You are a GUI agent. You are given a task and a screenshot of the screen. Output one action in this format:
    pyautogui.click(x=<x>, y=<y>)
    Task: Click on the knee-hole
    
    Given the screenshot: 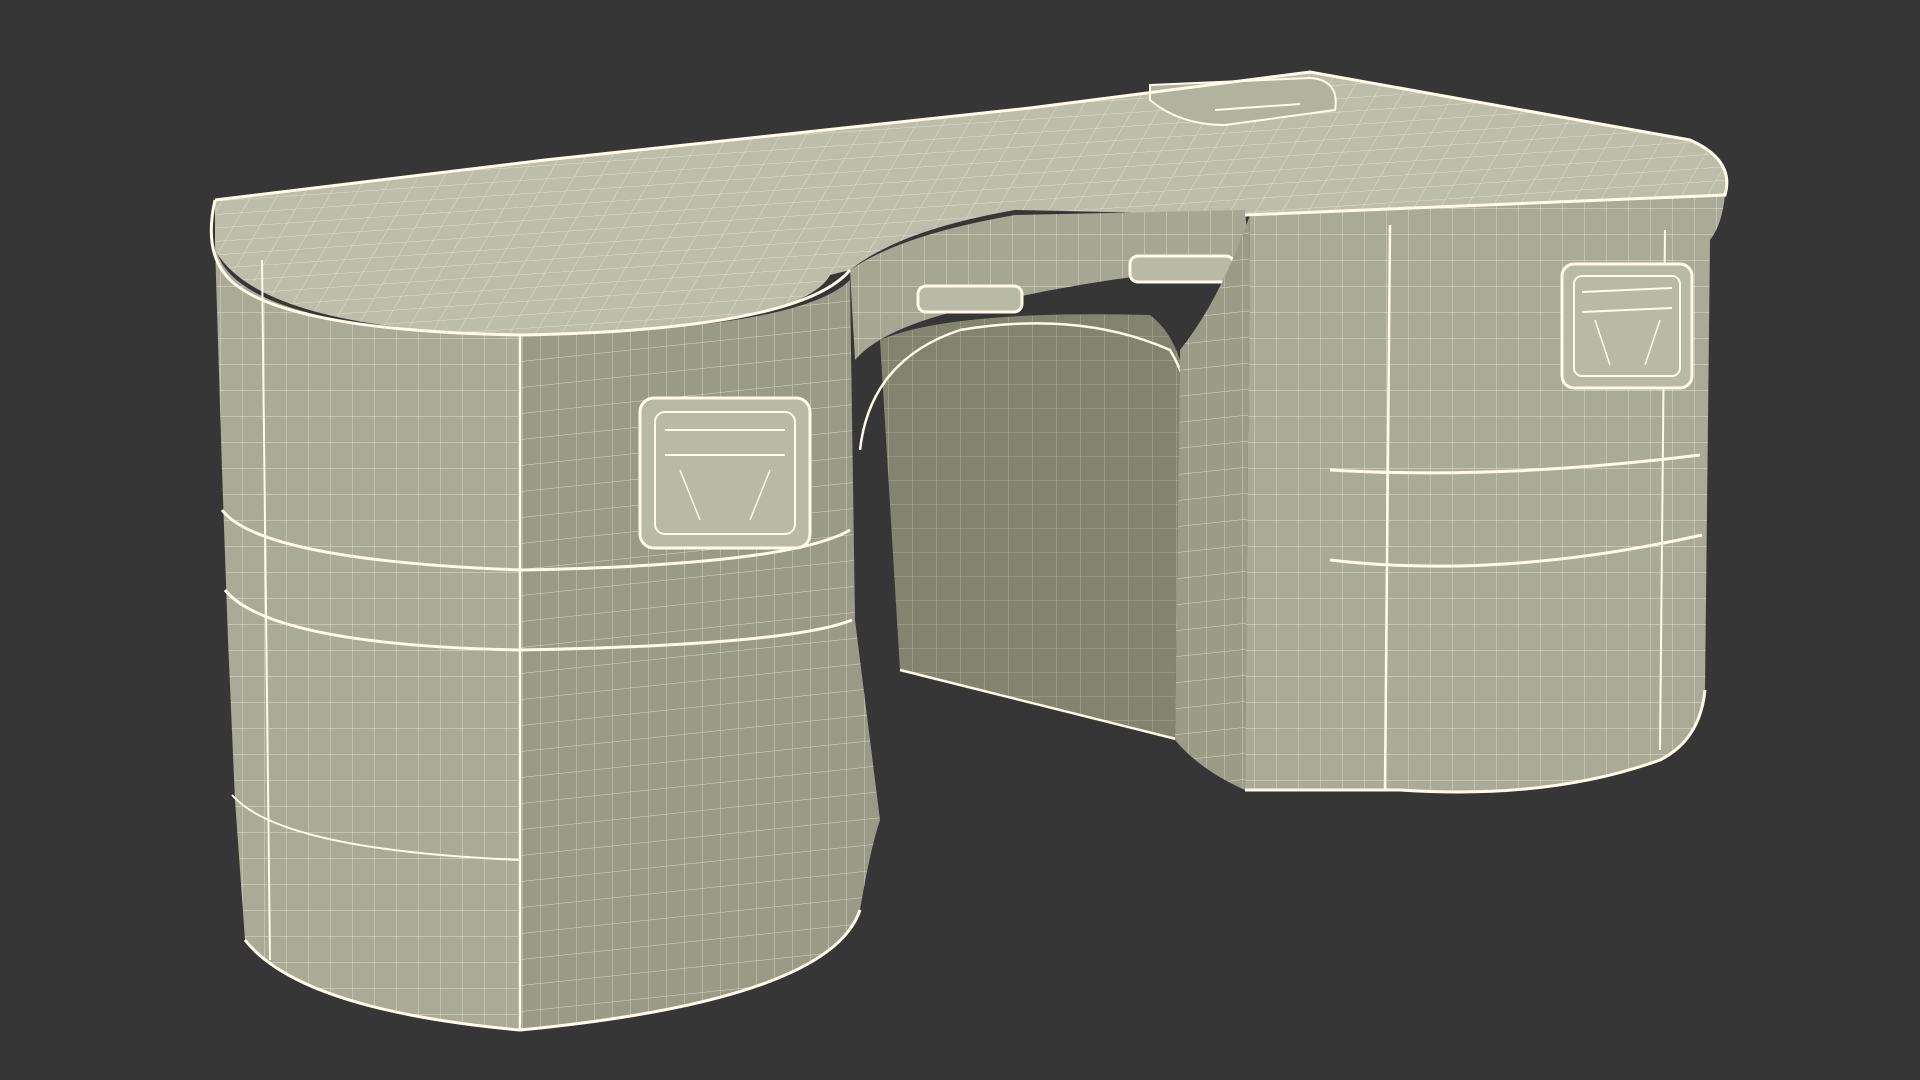 What is the action you would take?
    pyautogui.click(x=1027, y=528)
    